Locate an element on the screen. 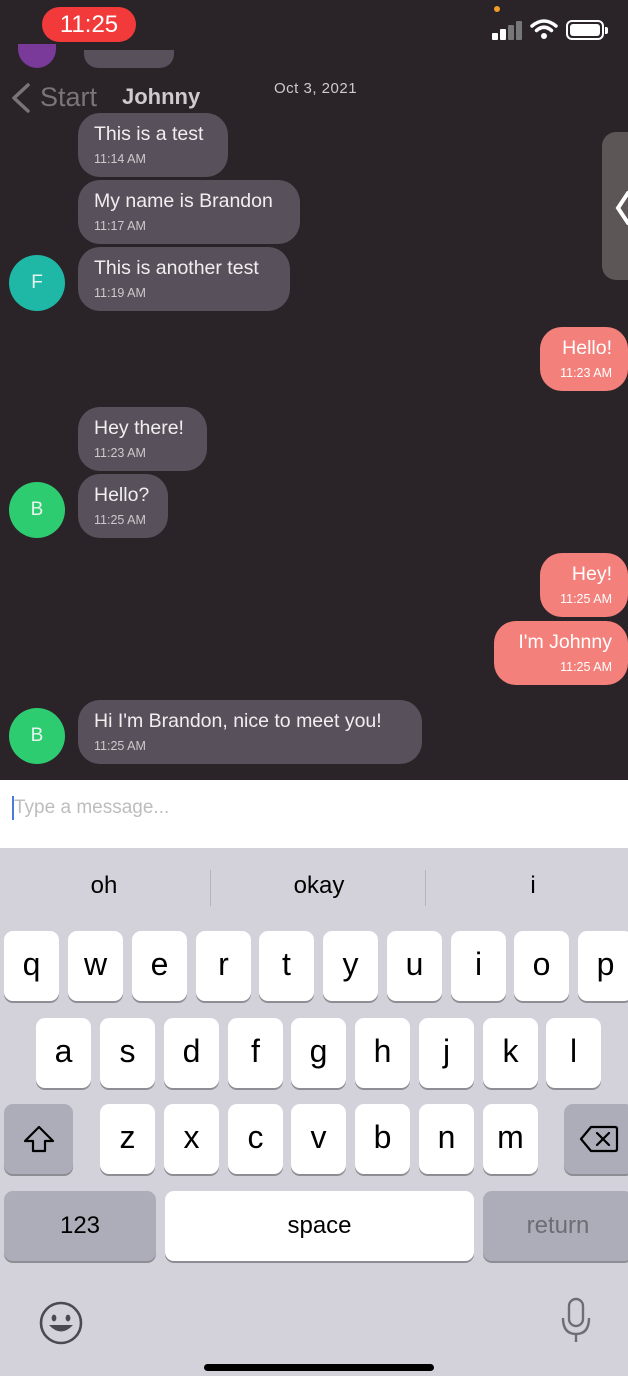  key-c: c is located at coordinates (255, 1139).